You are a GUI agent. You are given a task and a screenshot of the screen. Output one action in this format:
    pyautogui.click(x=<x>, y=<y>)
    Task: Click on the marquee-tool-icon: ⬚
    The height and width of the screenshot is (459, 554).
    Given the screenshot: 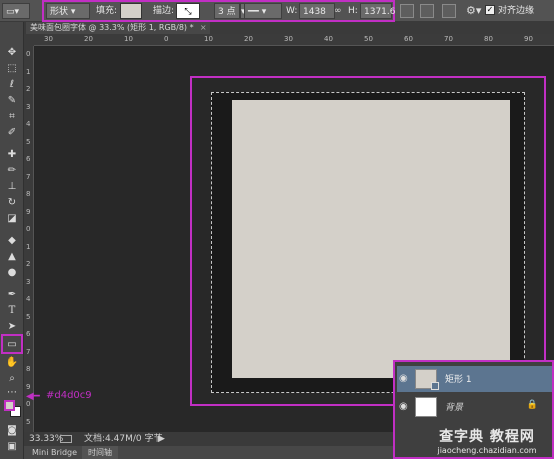 What is the action you would take?
    pyautogui.click(x=12, y=68)
    